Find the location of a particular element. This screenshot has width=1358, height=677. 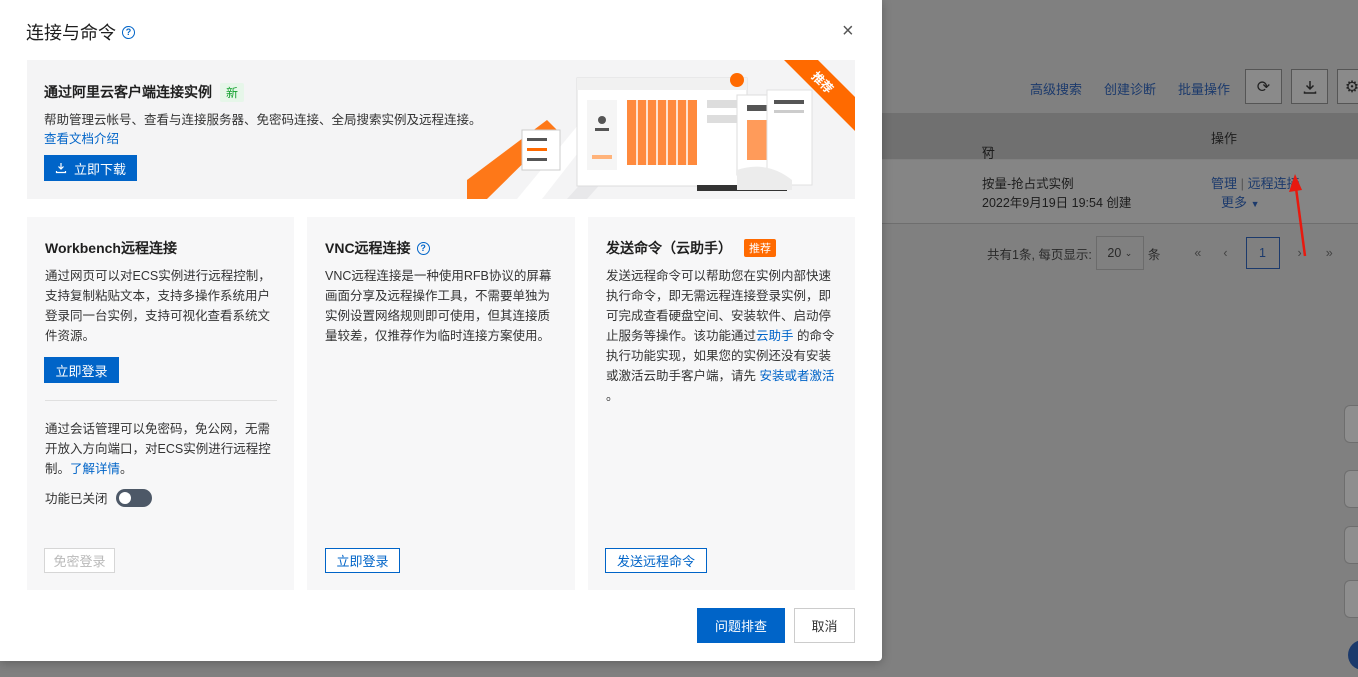

send-command-button: 发送远程命令 is located at coordinates (656, 560).